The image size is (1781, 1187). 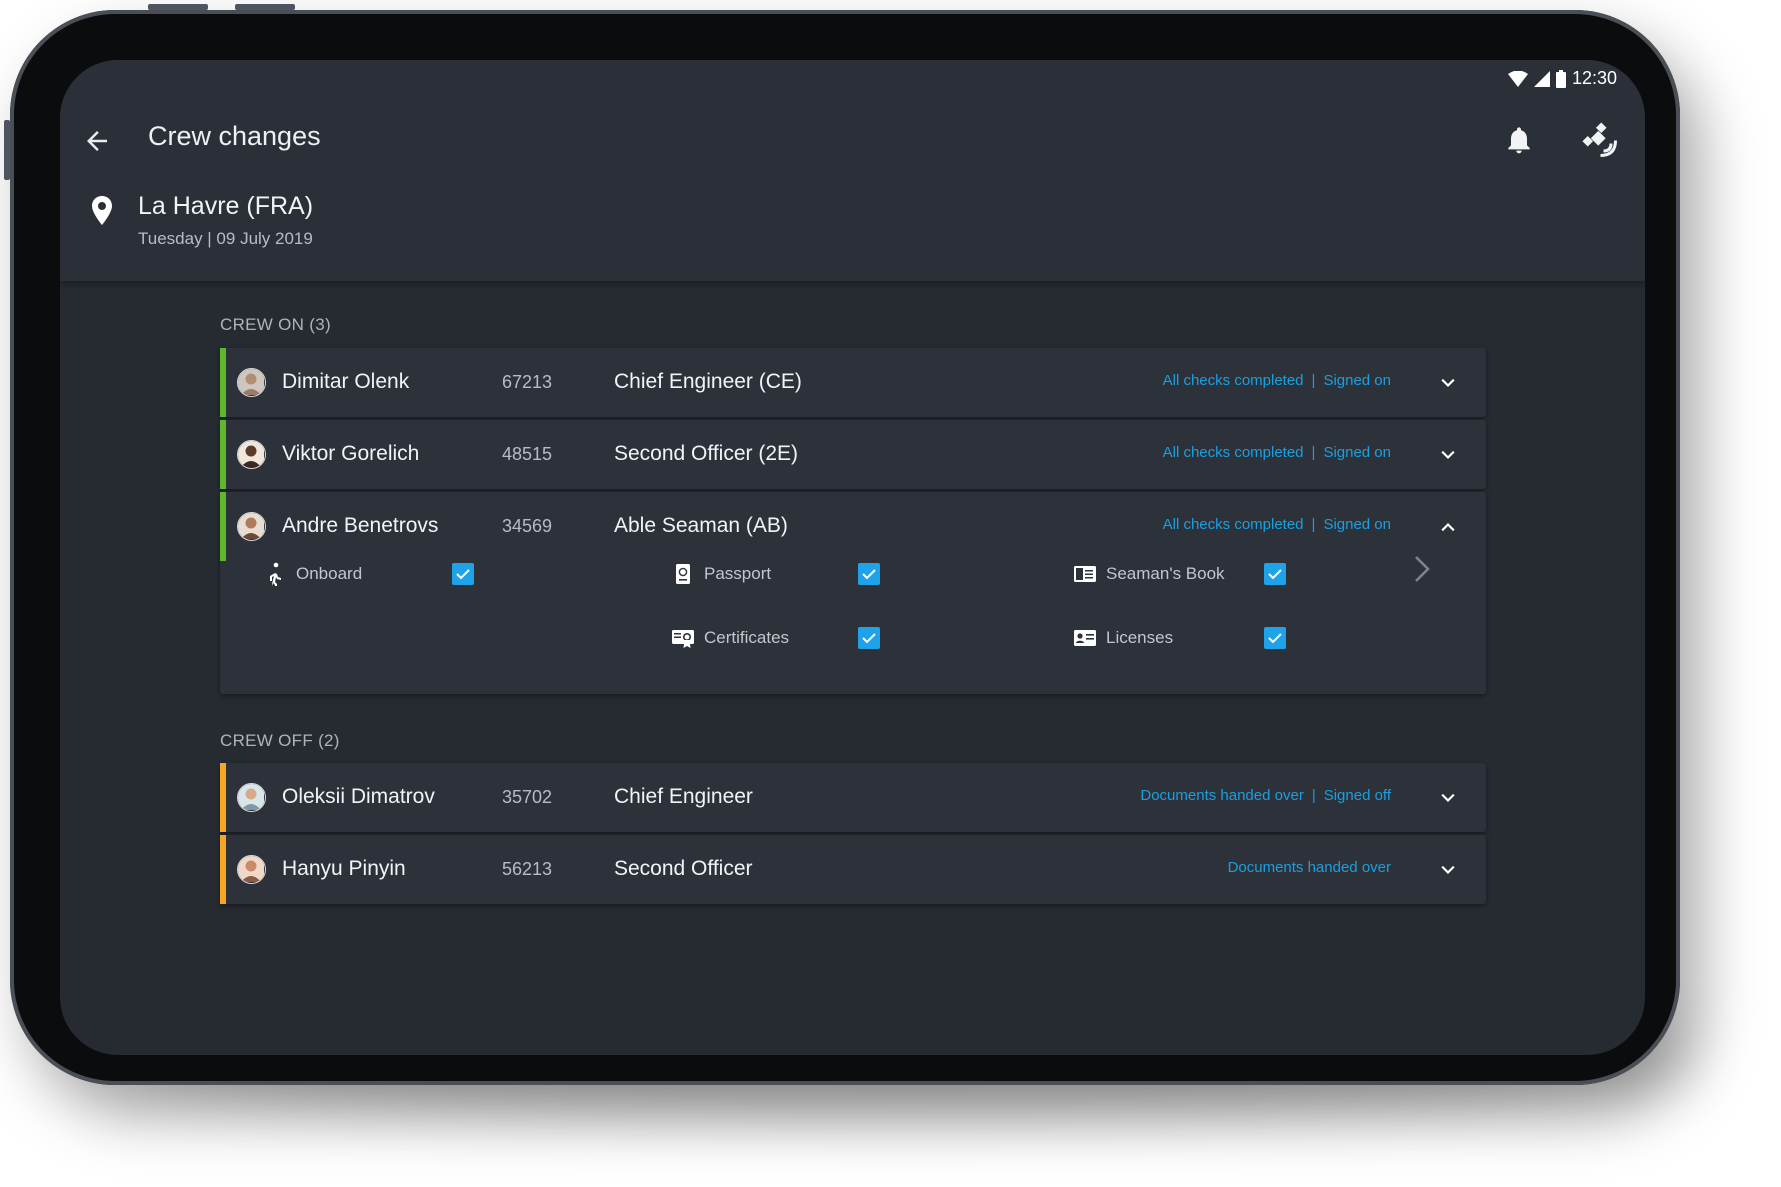 What do you see at coordinates (225, 238) in the screenshot?
I see `port-date: Tuesday | 09 July 2019` at bounding box center [225, 238].